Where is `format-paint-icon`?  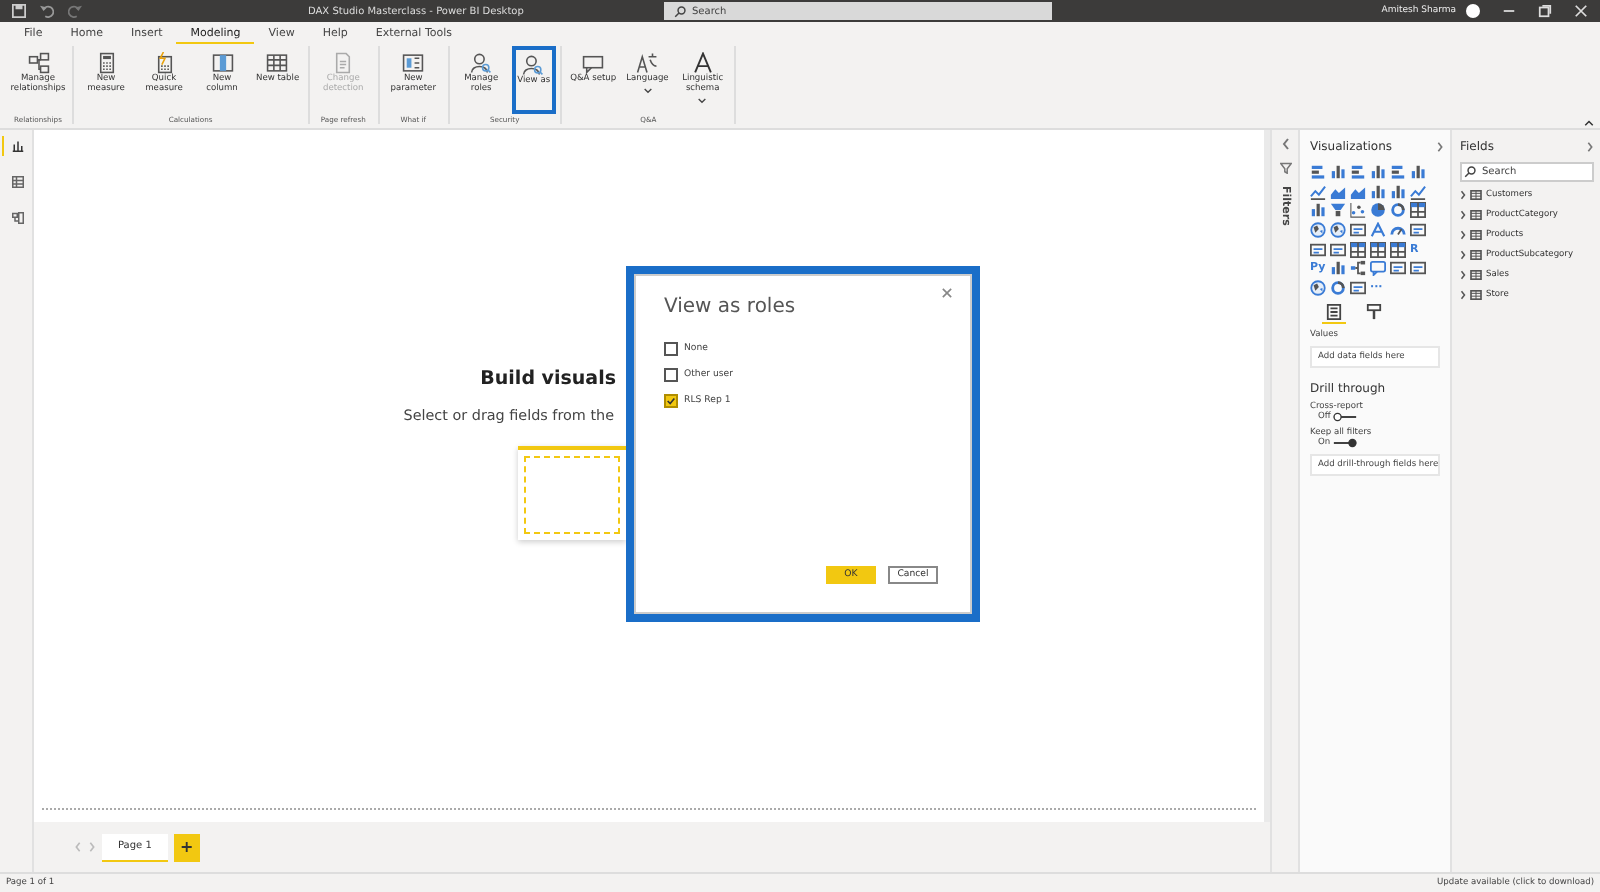 format-paint-icon is located at coordinates (1374, 312).